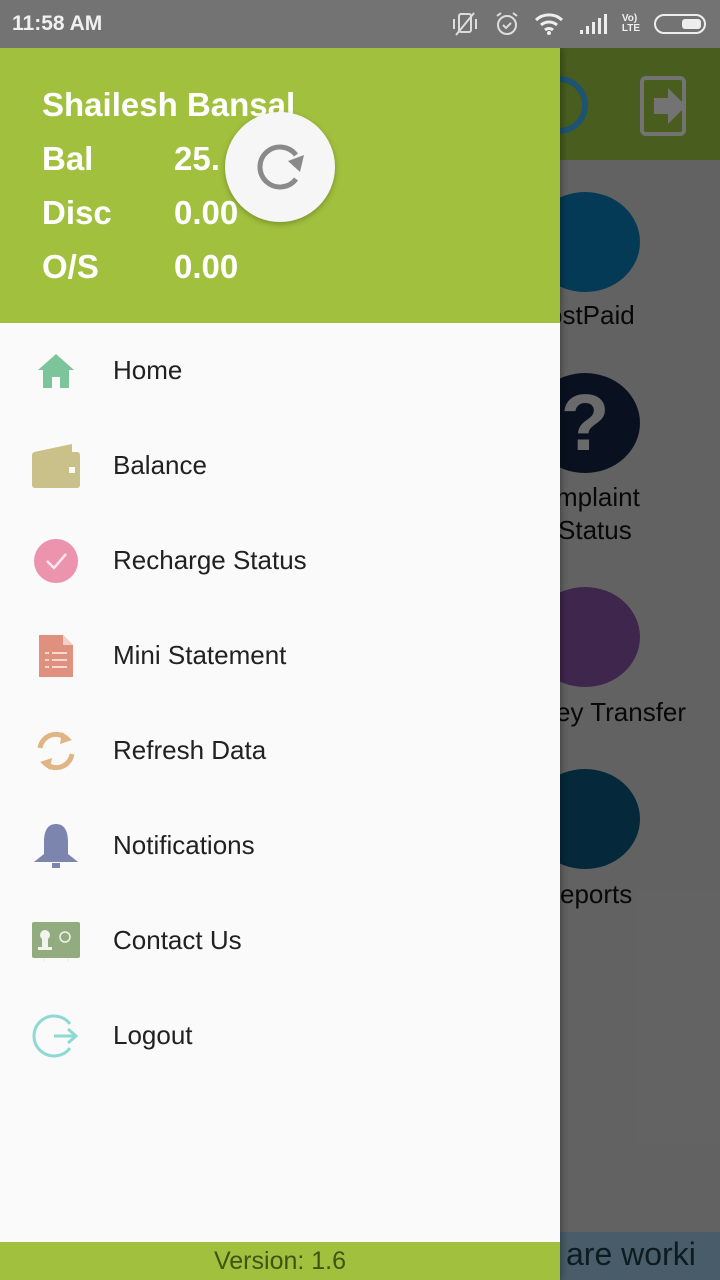 Image resolution: width=720 pixels, height=1280 pixels. Describe the element at coordinates (56, 656) in the screenshot. I see `document-icon` at that location.